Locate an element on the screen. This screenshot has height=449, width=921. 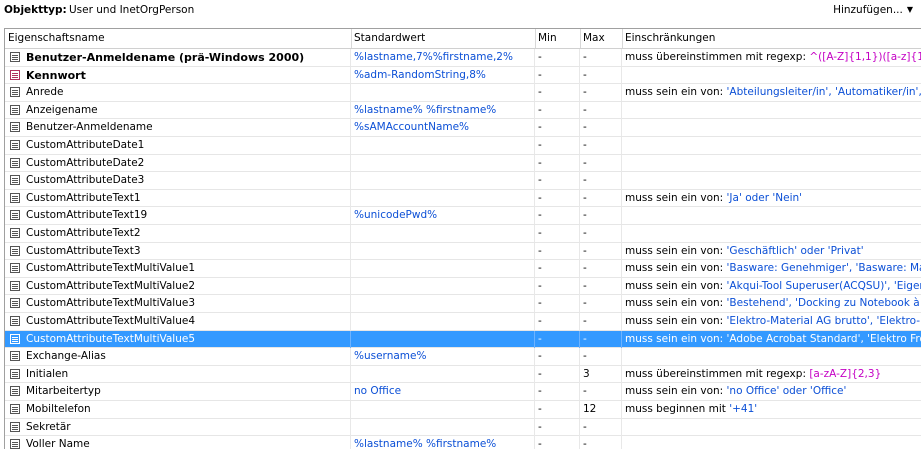
table-row: CustomAttributeDate1 - - is located at coordinates (463, 146).